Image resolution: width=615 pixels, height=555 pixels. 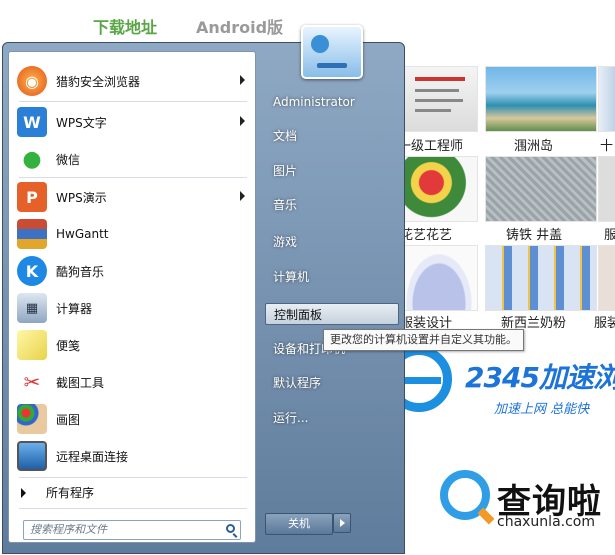 I want to click on search-input: 搜索程序和文件, so click(x=132, y=530).